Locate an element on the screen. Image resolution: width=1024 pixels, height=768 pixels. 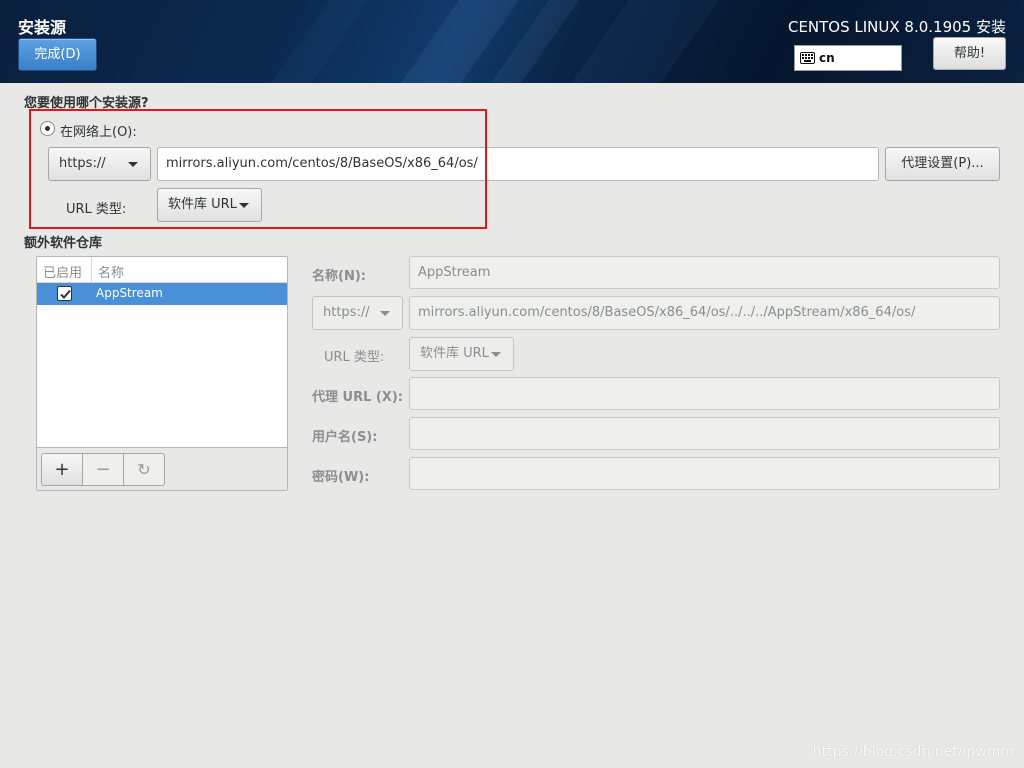
repo-name-label: 名称(N): is located at coordinates (339, 276).